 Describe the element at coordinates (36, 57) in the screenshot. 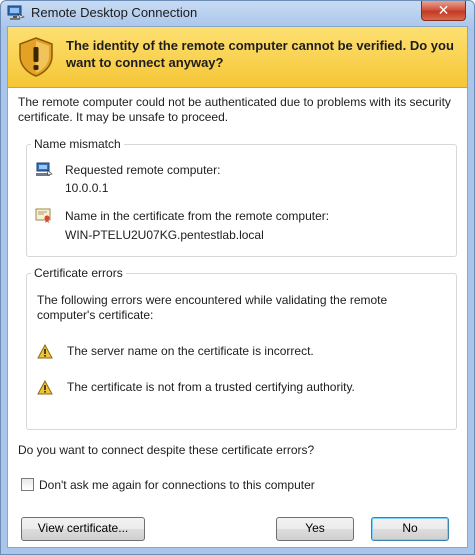

I see `security-shield-warning-icon` at that location.